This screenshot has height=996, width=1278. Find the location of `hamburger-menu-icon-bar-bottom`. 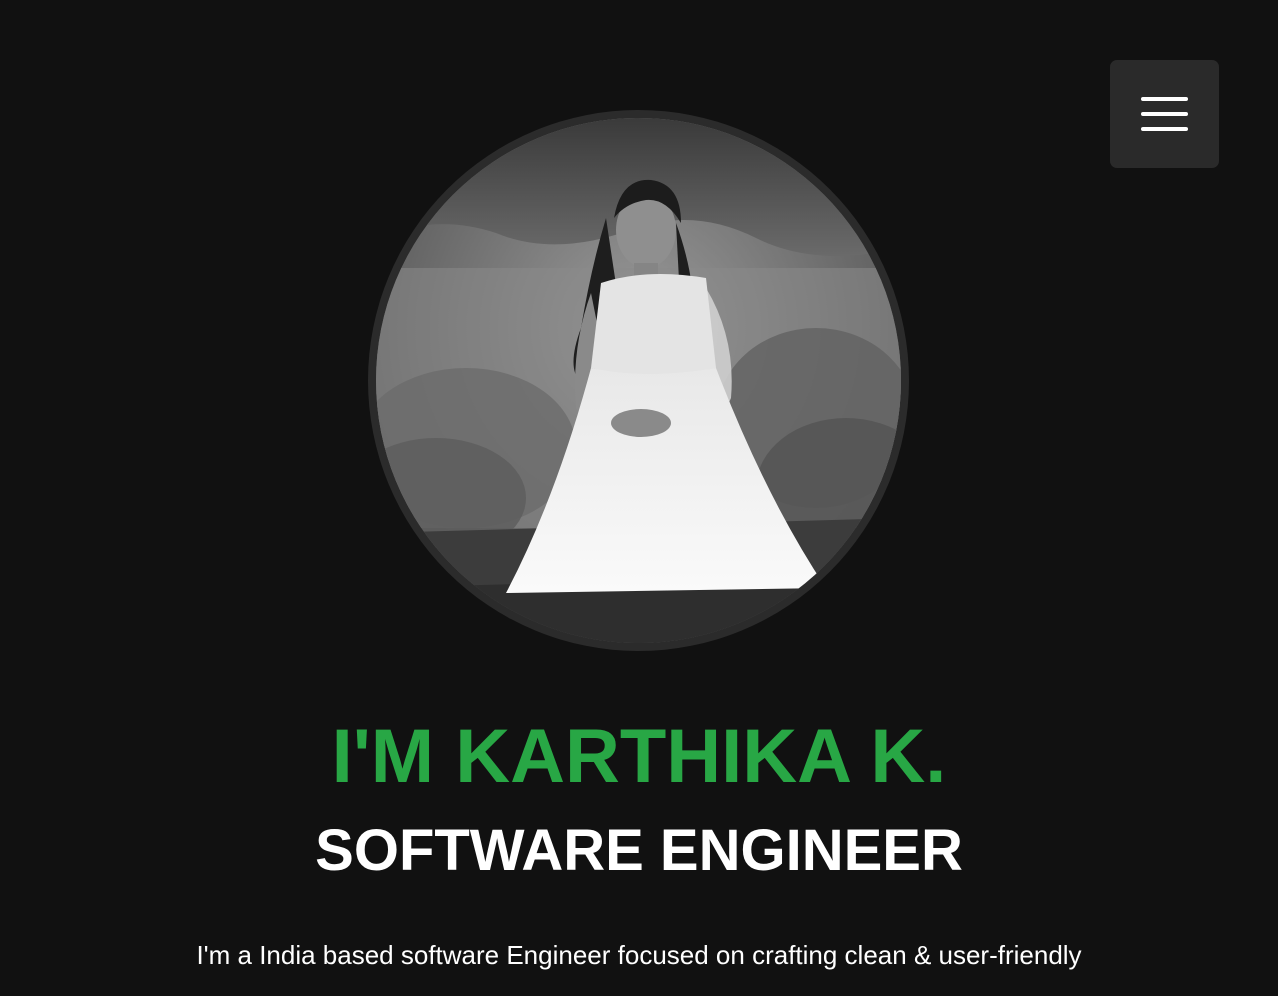

hamburger-menu-icon-bar-bottom is located at coordinates (1164, 129).